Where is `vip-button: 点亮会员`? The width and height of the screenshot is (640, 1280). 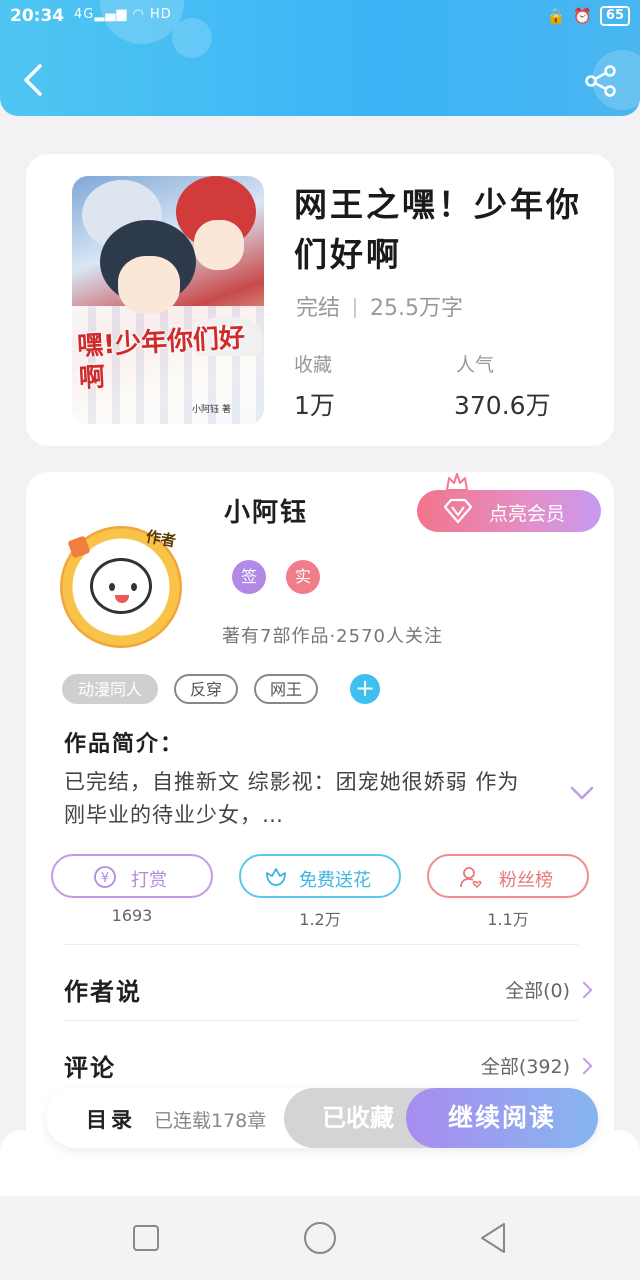 vip-button: 点亮会员 is located at coordinates (509, 502).